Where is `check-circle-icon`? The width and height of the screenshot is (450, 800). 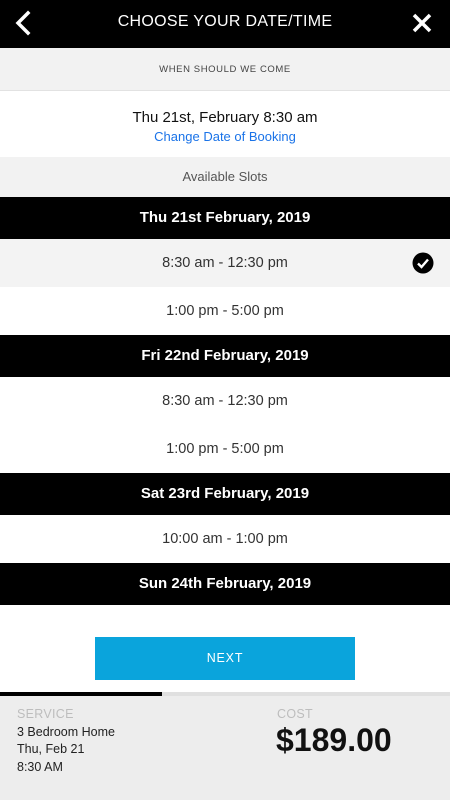
check-circle-icon is located at coordinates (423, 263).